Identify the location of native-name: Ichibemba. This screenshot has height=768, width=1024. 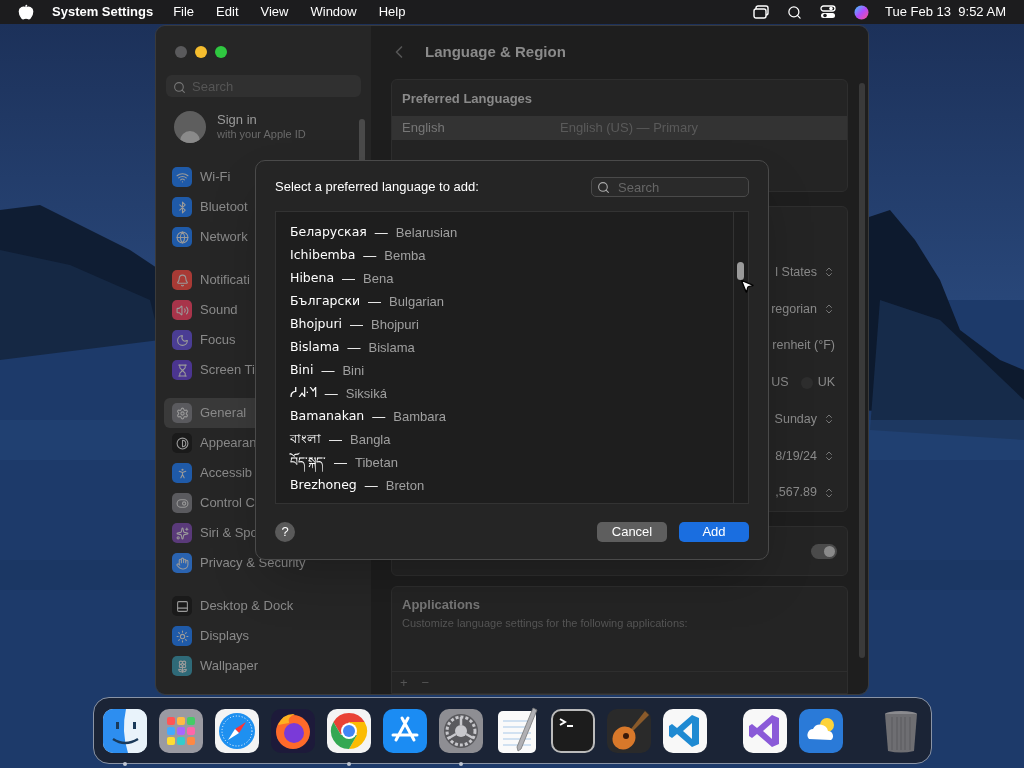
(323, 255).